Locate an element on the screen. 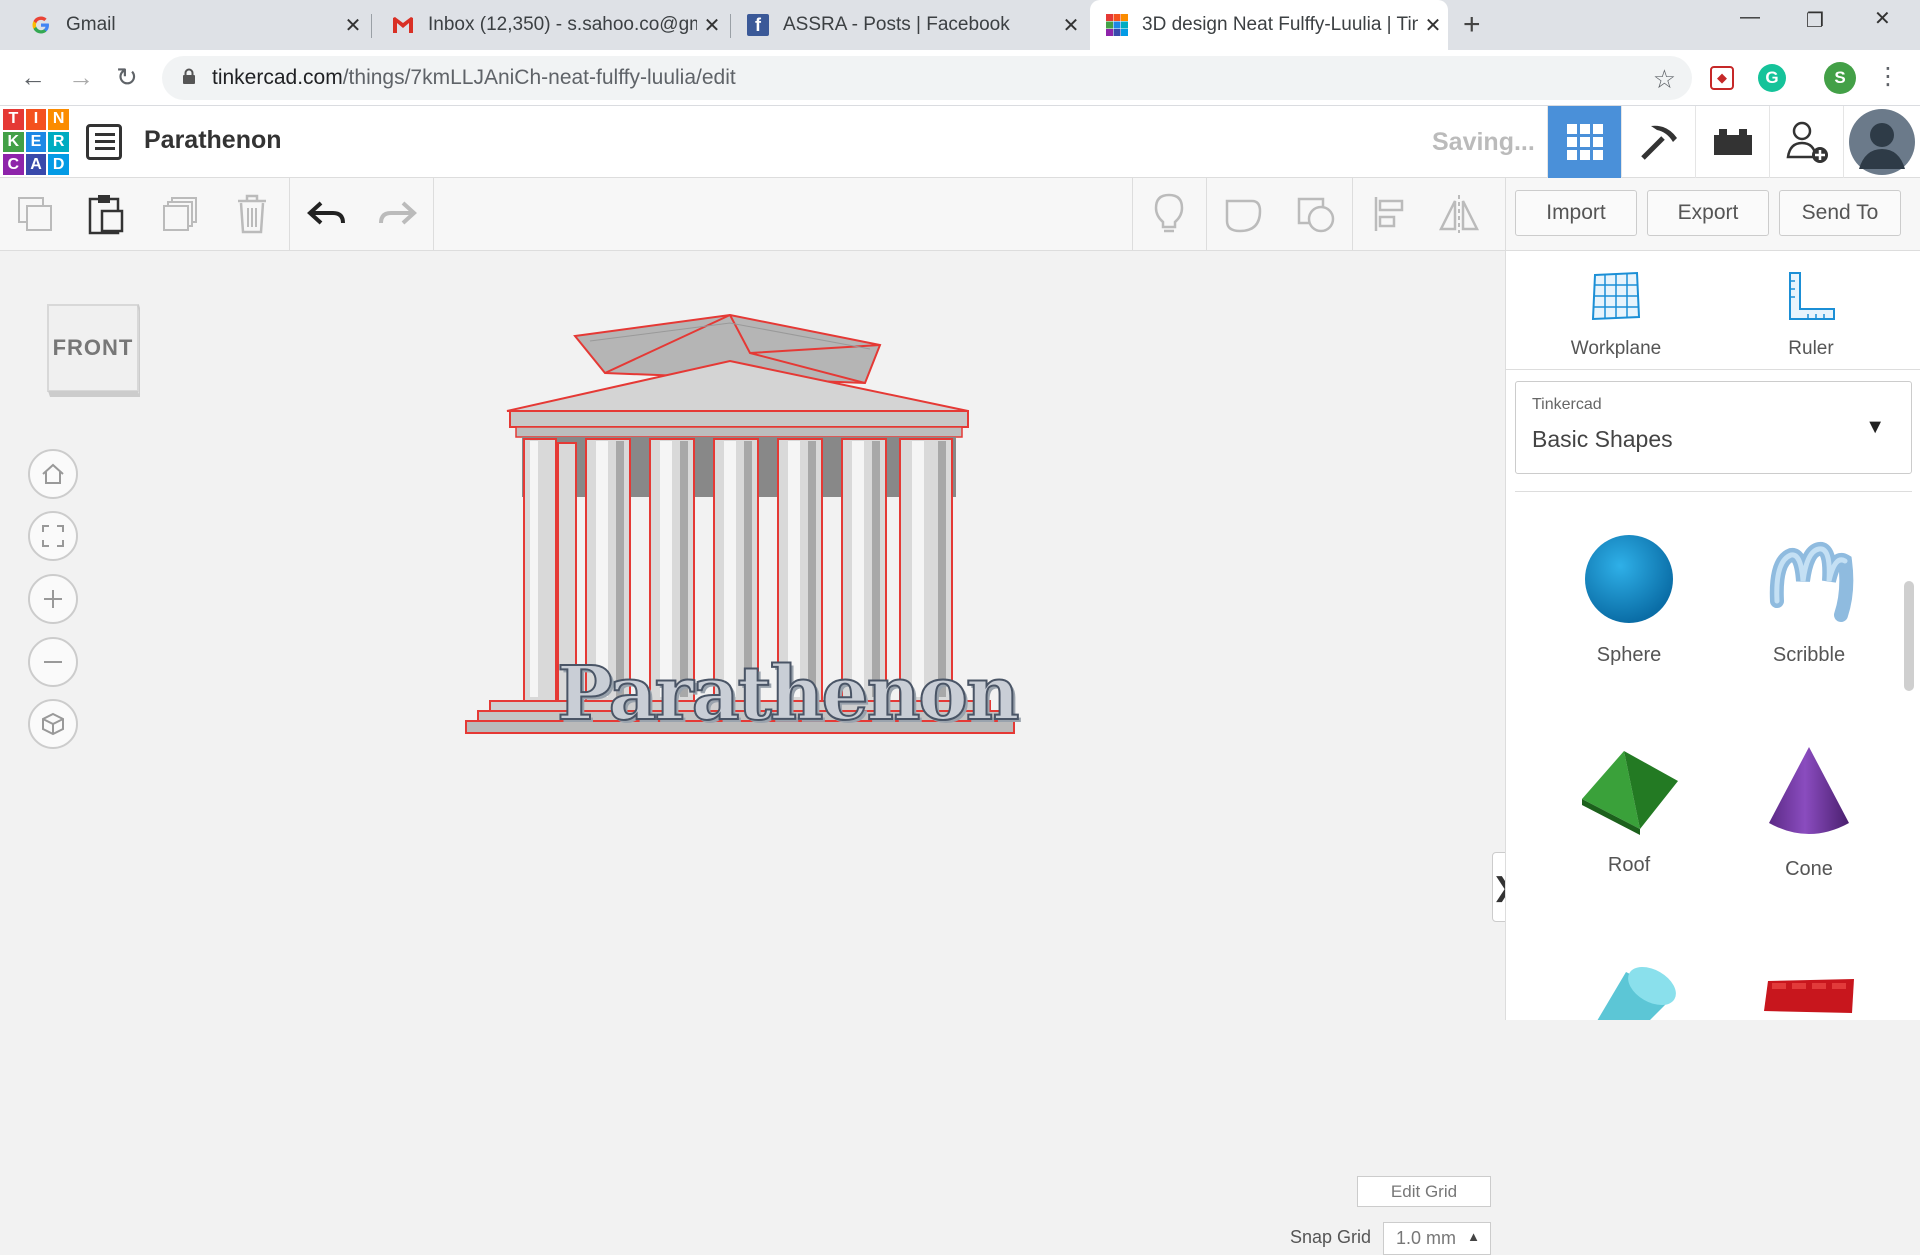 The width and height of the screenshot is (1920, 1255). back-icon: ← is located at coordinates (33, 77).